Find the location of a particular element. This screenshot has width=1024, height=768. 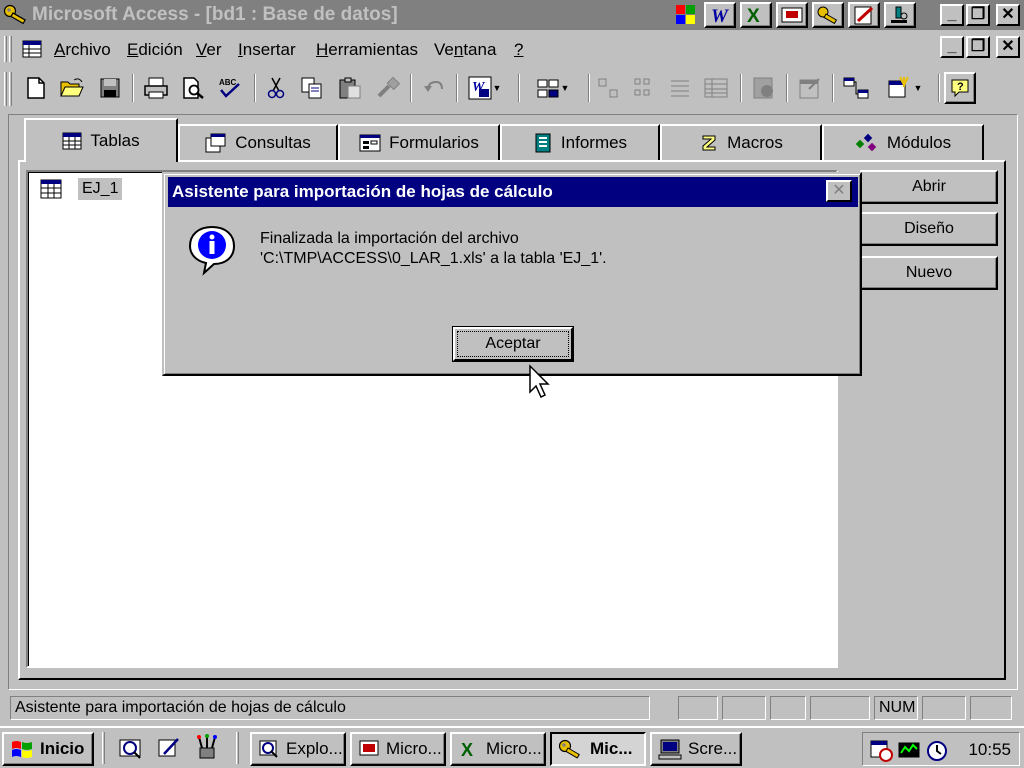

word-shortcut-button: W is located at coordinates (720, 15).